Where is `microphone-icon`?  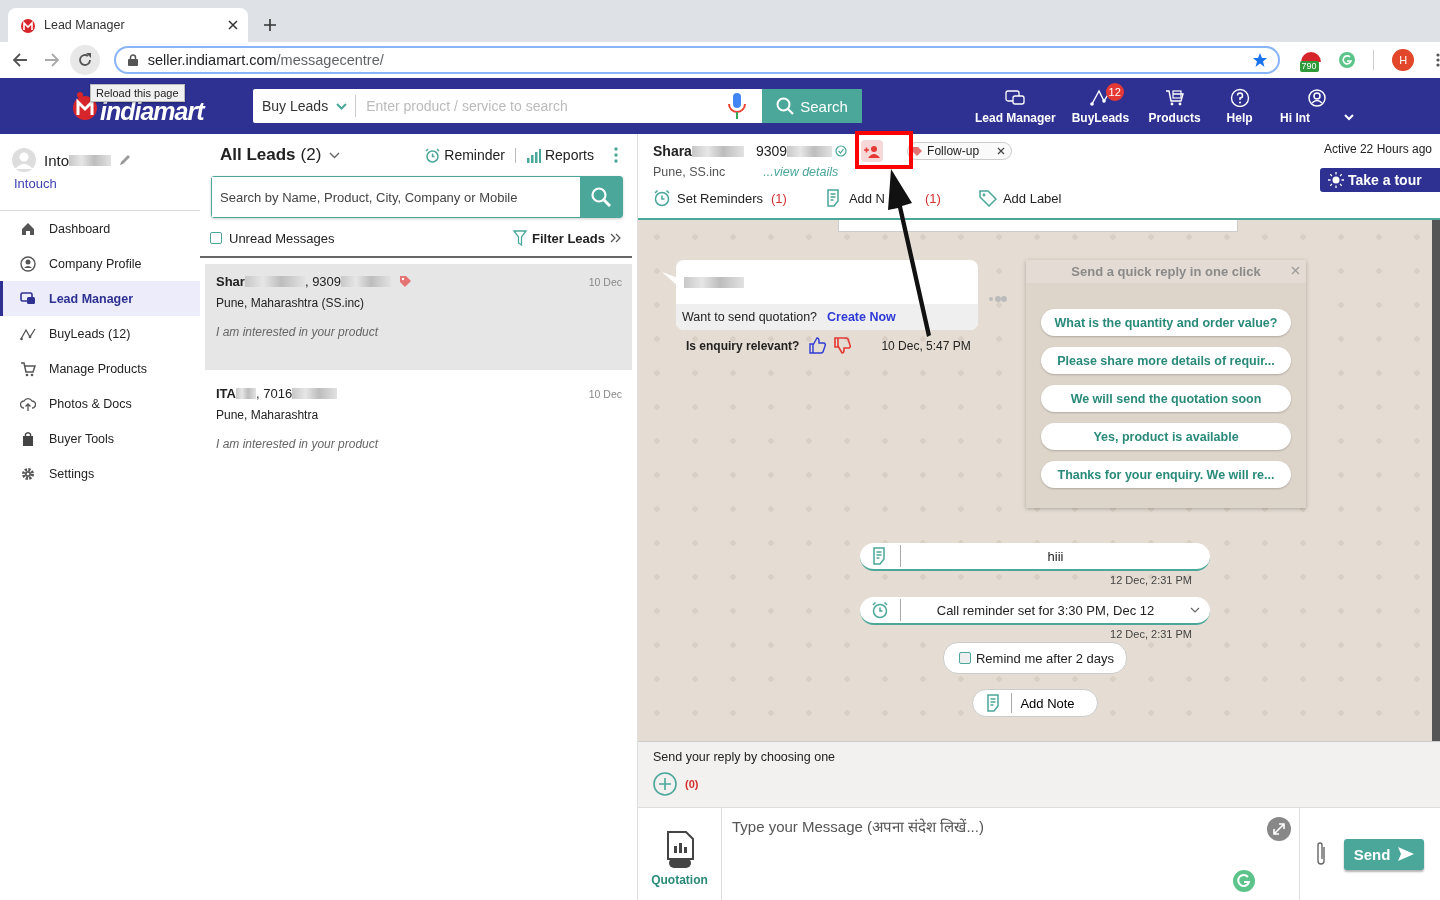
microphone-icon is located at coordinates (737, 106).